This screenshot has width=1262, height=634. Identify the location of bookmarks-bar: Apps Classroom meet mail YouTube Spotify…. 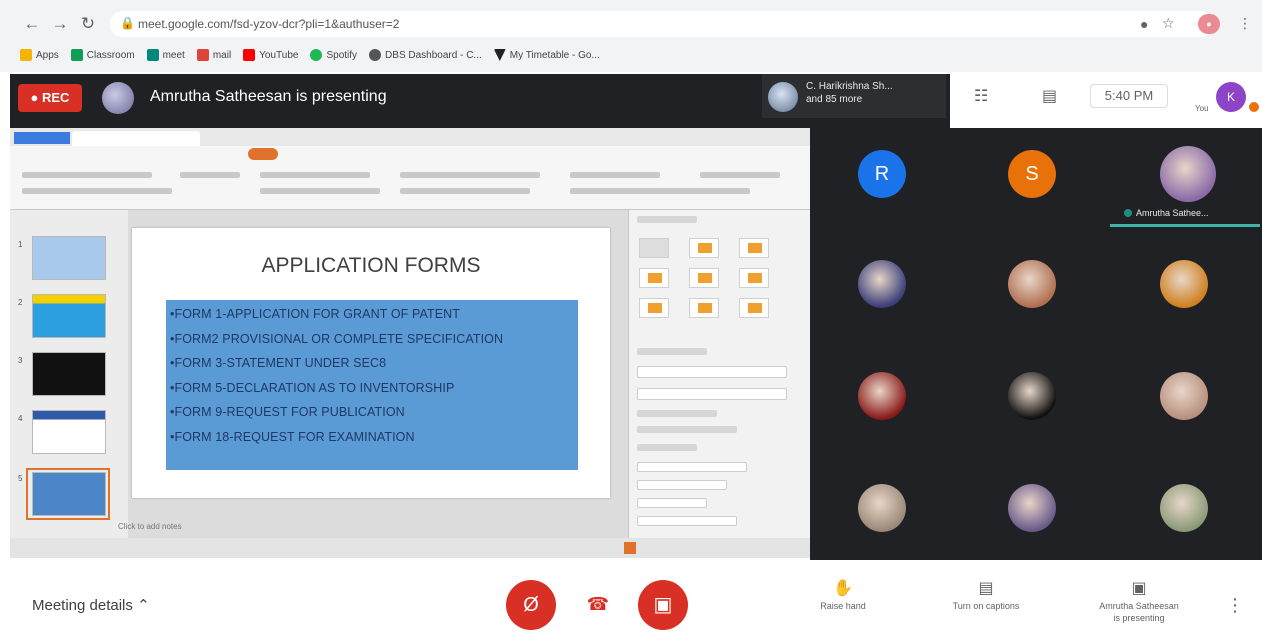
(310, 55).